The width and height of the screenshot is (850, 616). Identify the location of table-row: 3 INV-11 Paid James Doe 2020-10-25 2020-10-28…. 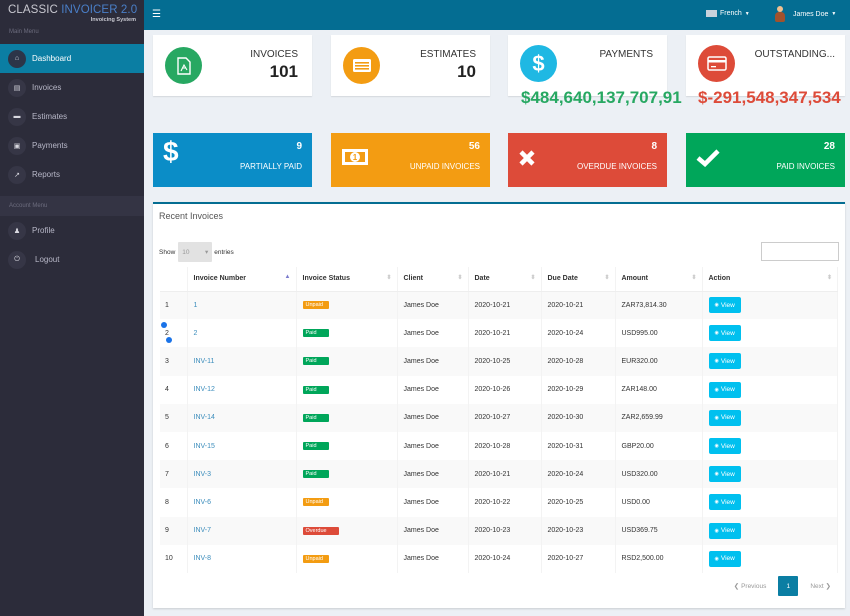
(499, 361).